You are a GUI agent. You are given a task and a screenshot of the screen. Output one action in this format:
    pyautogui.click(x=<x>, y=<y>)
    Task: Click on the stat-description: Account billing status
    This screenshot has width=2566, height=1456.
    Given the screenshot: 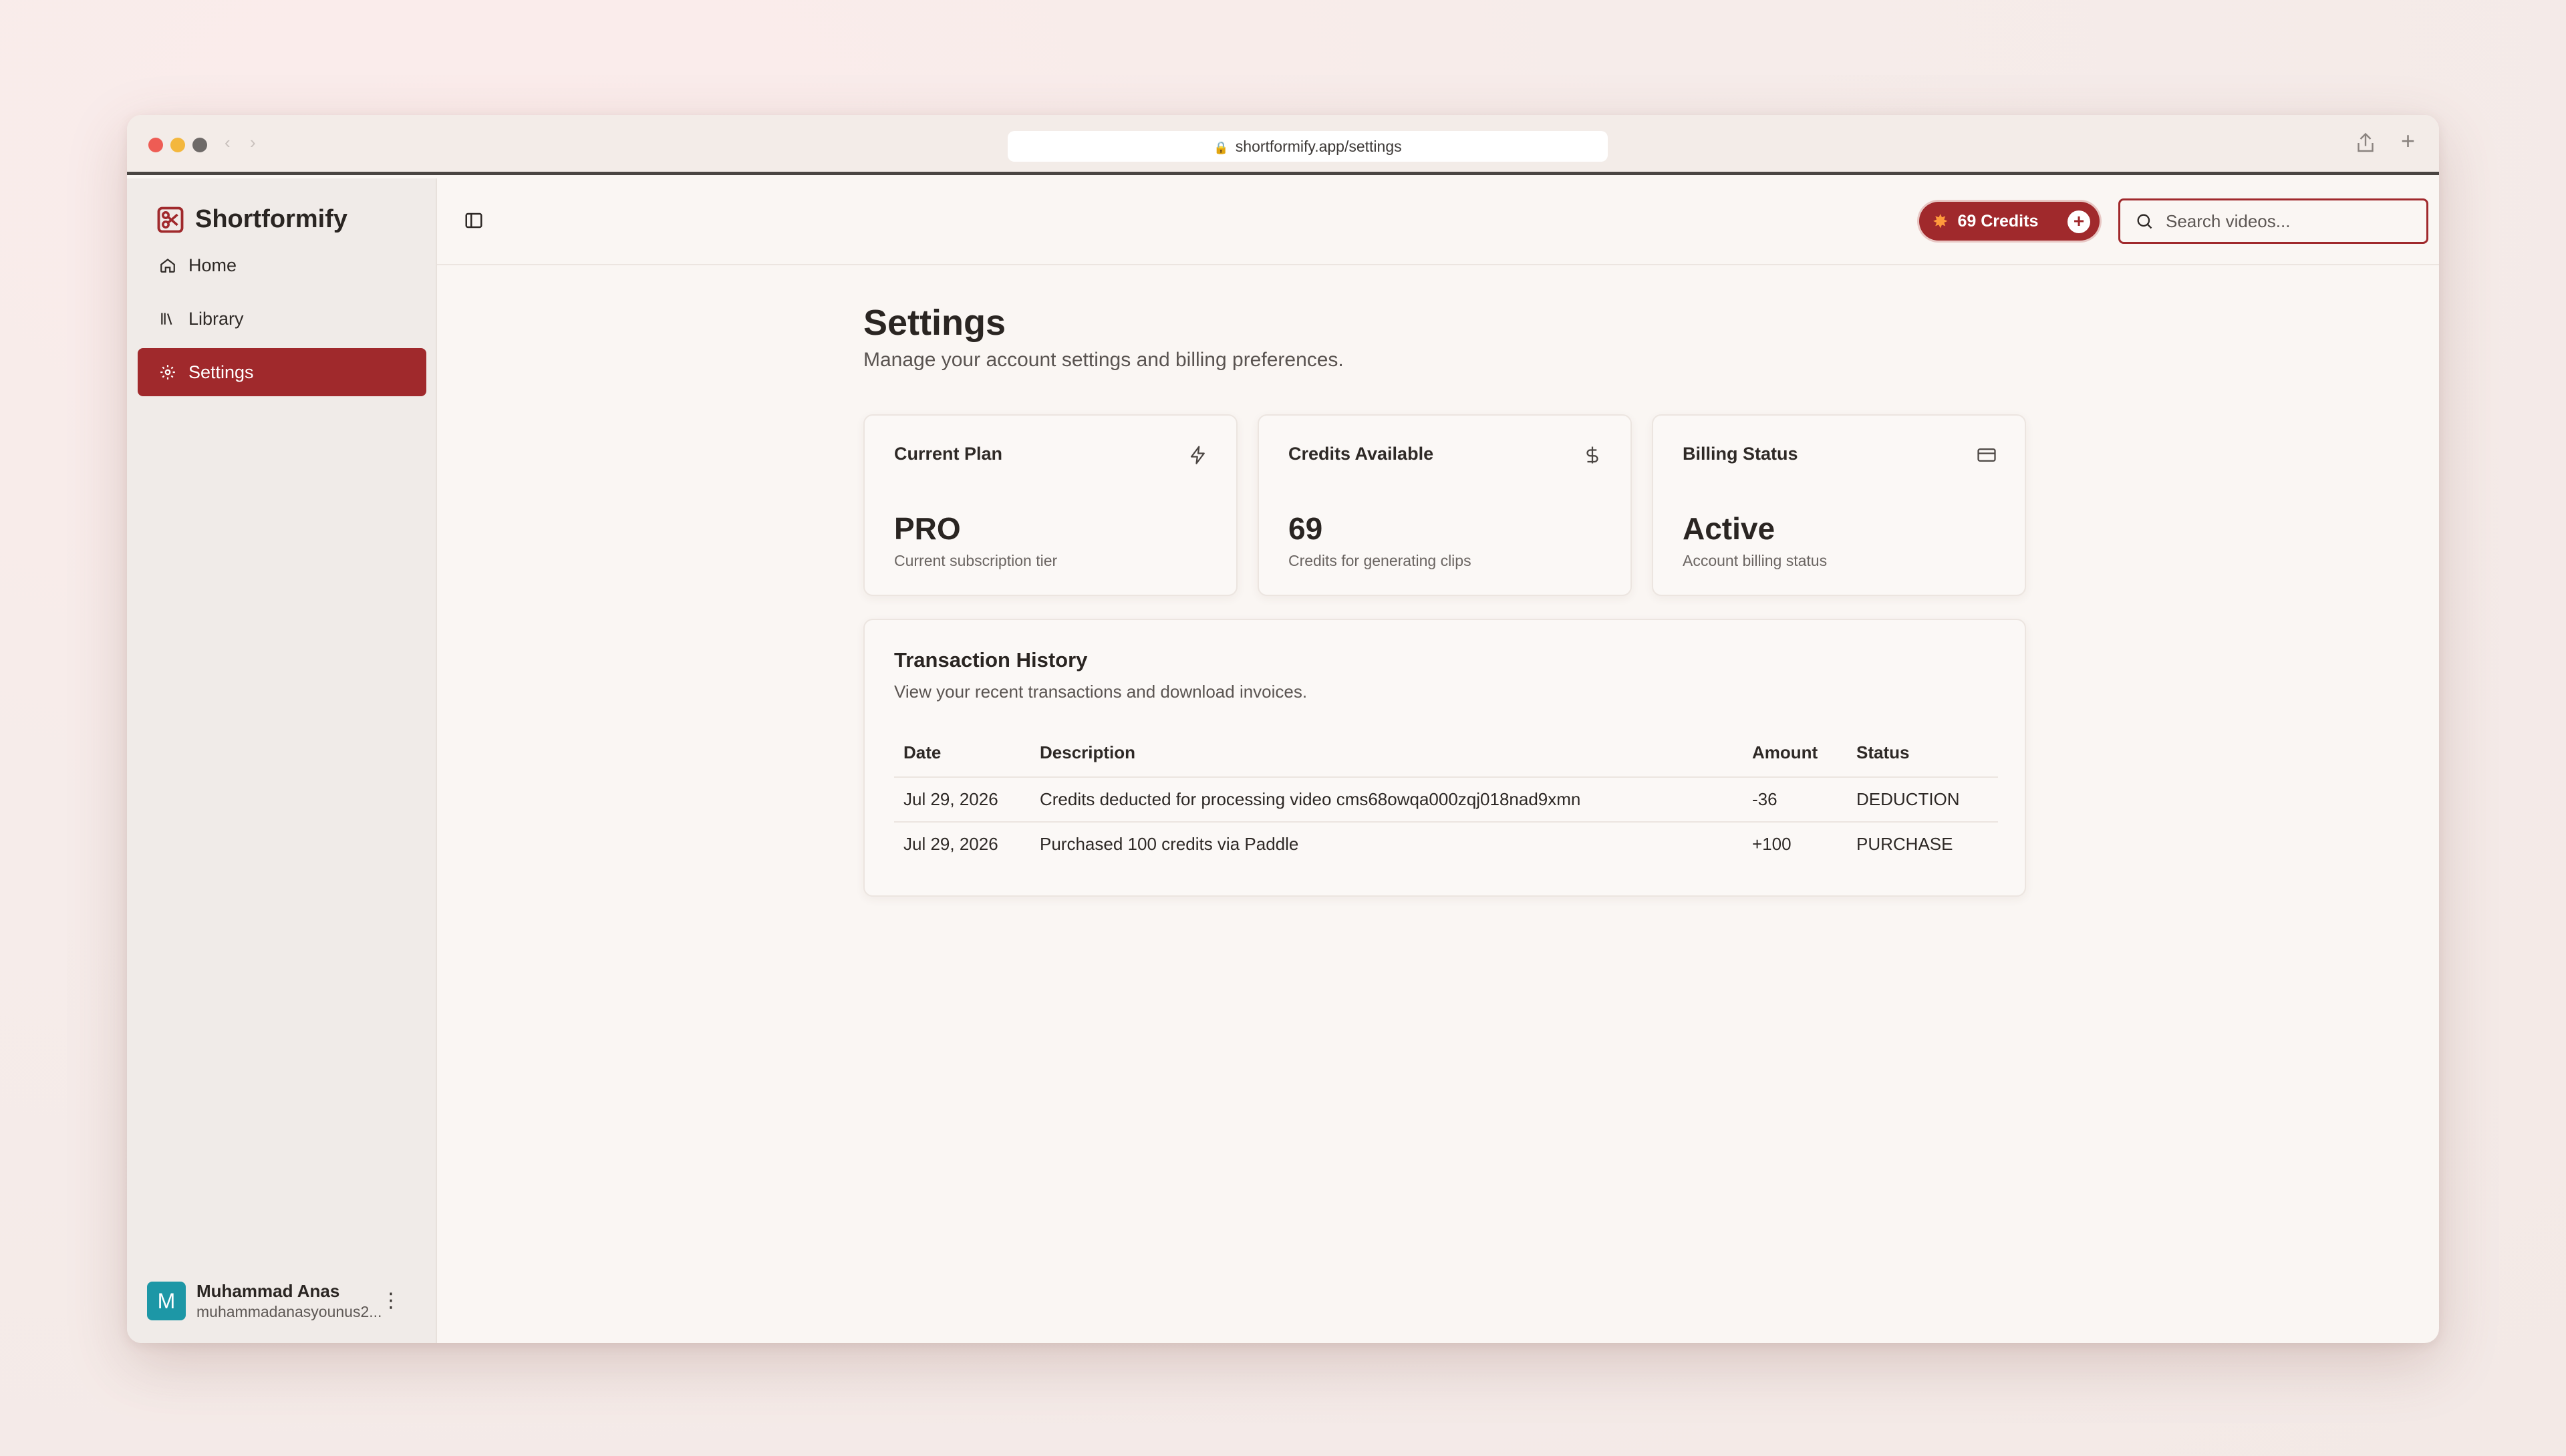 What is the action you would take?
    pyautogui.click(x=1755, y=560)
    